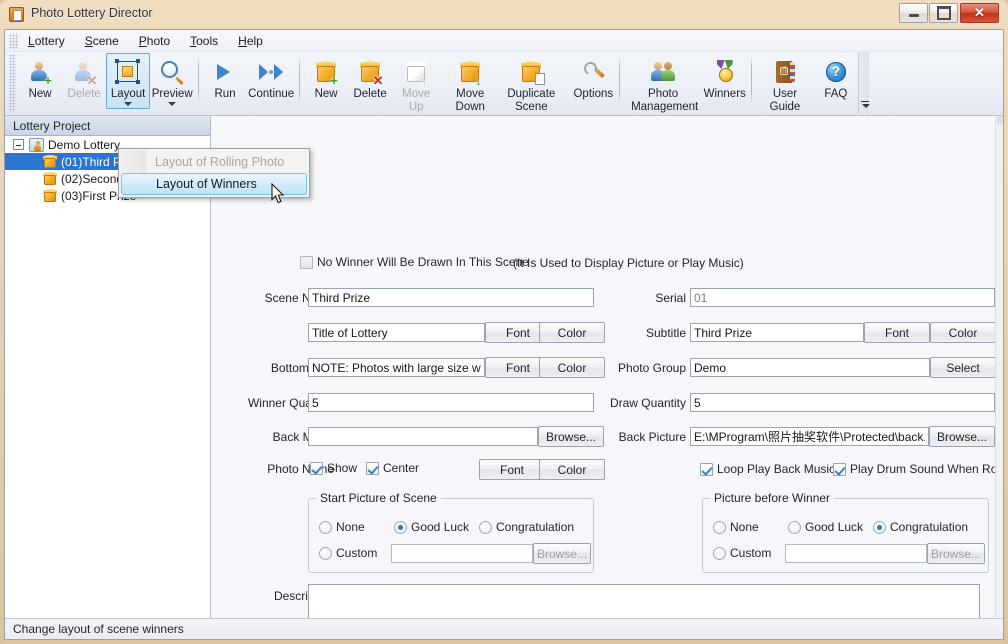 This screenshot has width=1008, height=644. I want to click on collapse-icon, so click(18, 144).